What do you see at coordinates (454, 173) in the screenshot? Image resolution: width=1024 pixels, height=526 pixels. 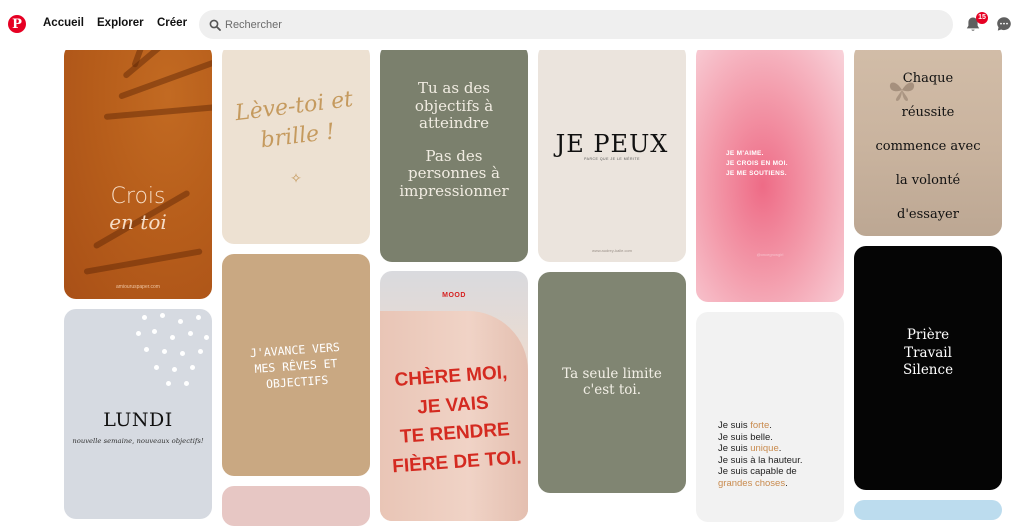 I see `pin-text-line: personnes à` at bounding box center [454, 173].